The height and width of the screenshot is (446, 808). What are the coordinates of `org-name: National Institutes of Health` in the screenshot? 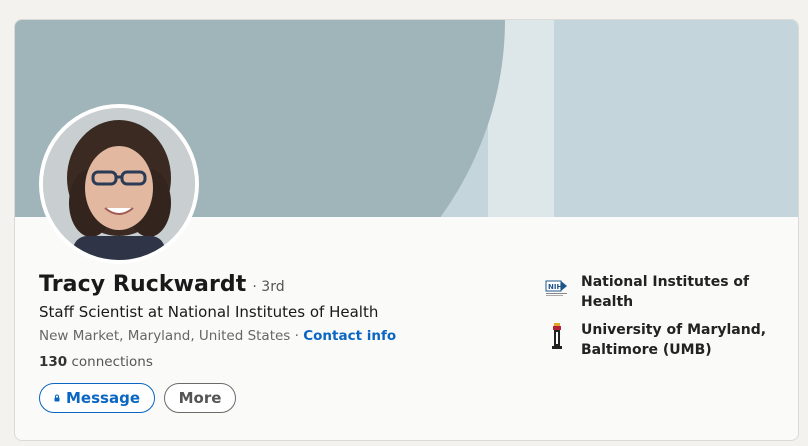 It's located at (665, 292).